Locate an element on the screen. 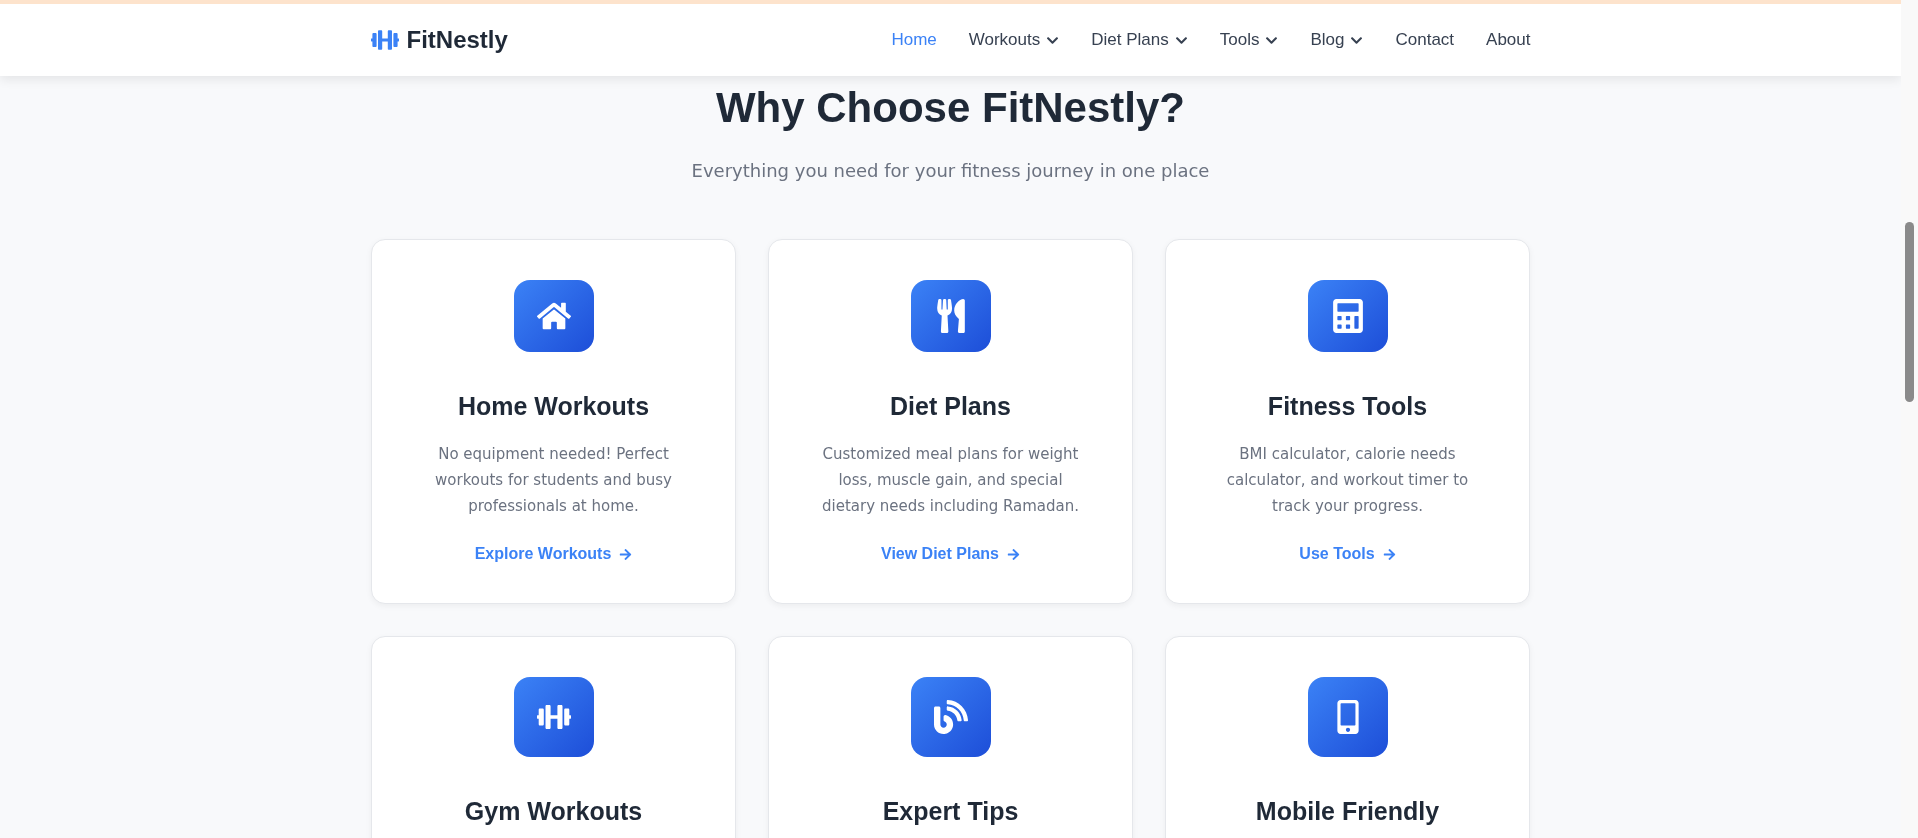 This screenshot has height=838, width=1918. card-link: Explore Workouts is located at coordinates (553, 554).